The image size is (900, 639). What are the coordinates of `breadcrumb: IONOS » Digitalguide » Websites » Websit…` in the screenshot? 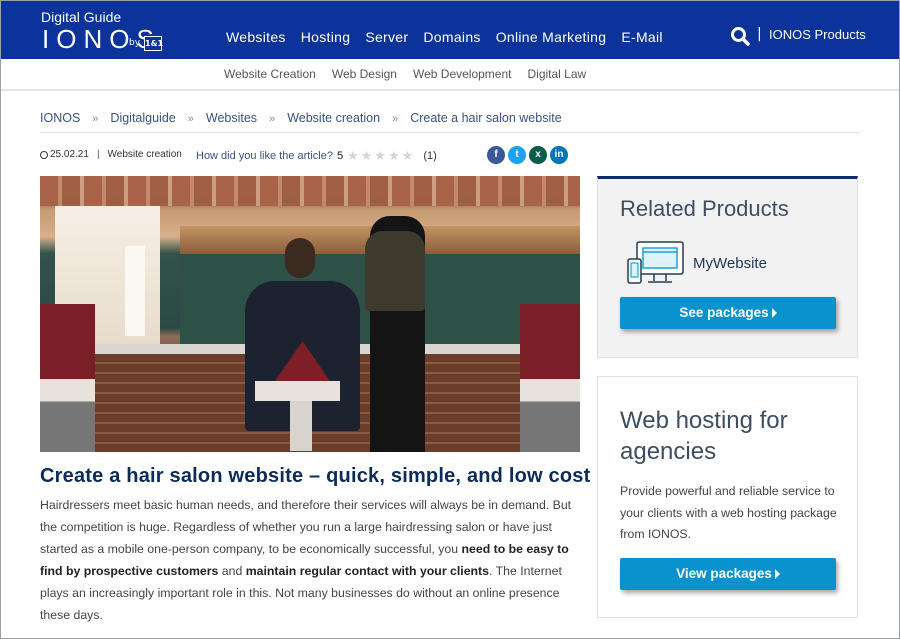 It's located at (301, 119).